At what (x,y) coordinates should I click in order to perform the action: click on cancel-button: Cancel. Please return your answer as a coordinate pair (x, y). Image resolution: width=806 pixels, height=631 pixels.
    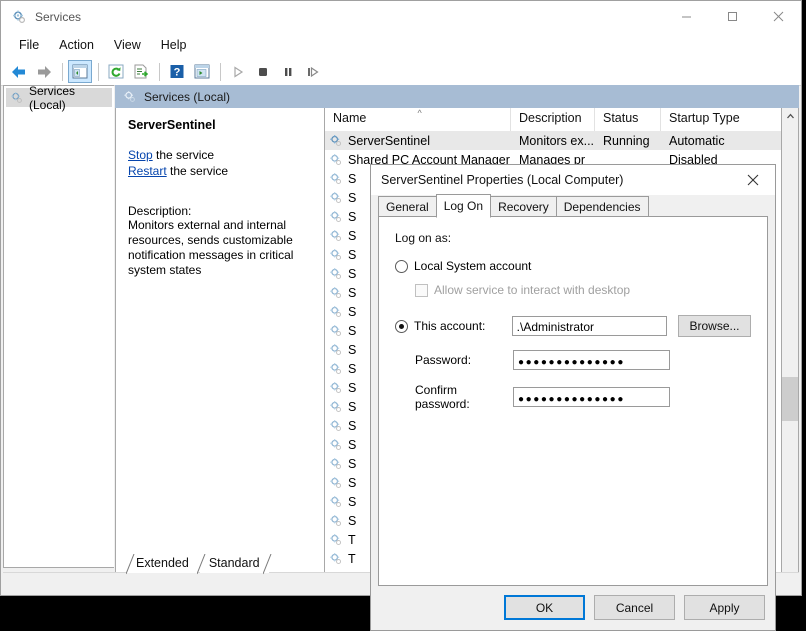
    Looking at the image, I should click on (634, 607).